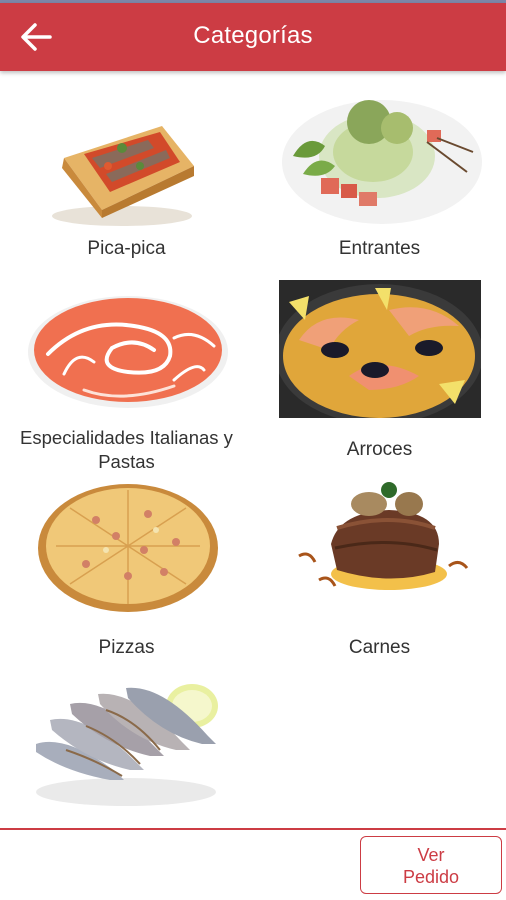 This screenshot has height=900, width=506. What do you see at coordinates (380, 349) in the screenshot?
I see `seafood-paella-image` at bounding box center [380, 349].